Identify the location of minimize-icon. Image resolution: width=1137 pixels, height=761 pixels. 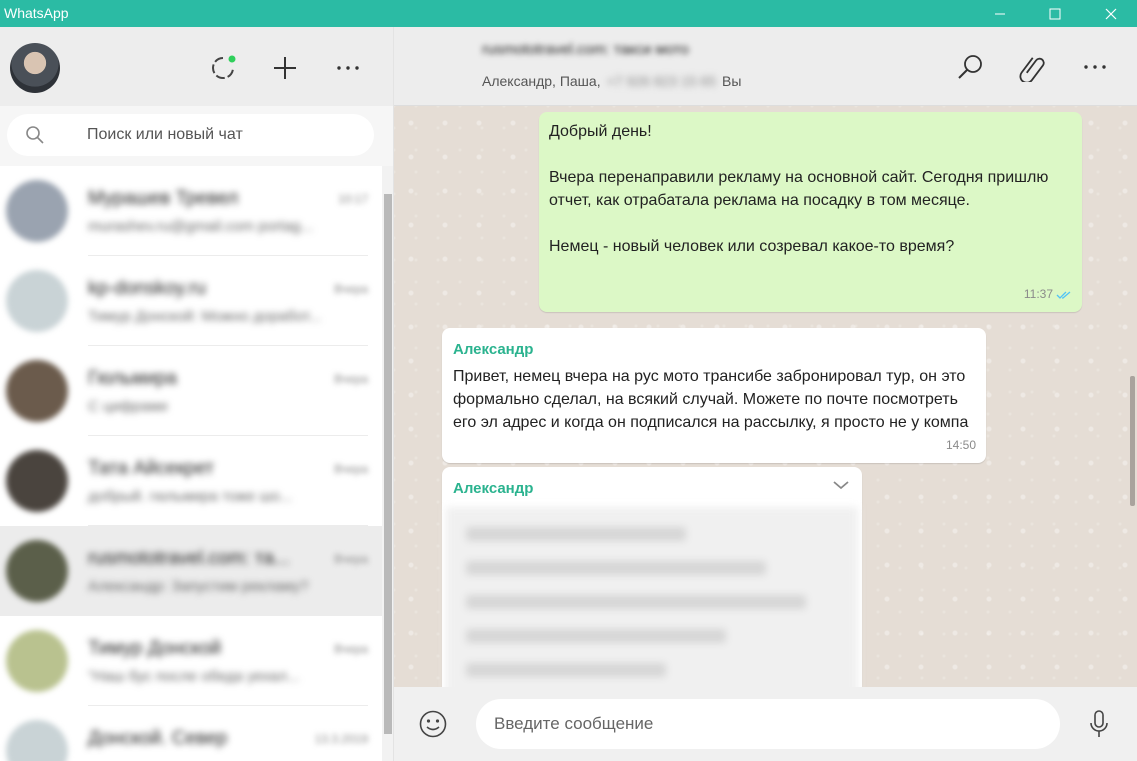
(1000, 13).